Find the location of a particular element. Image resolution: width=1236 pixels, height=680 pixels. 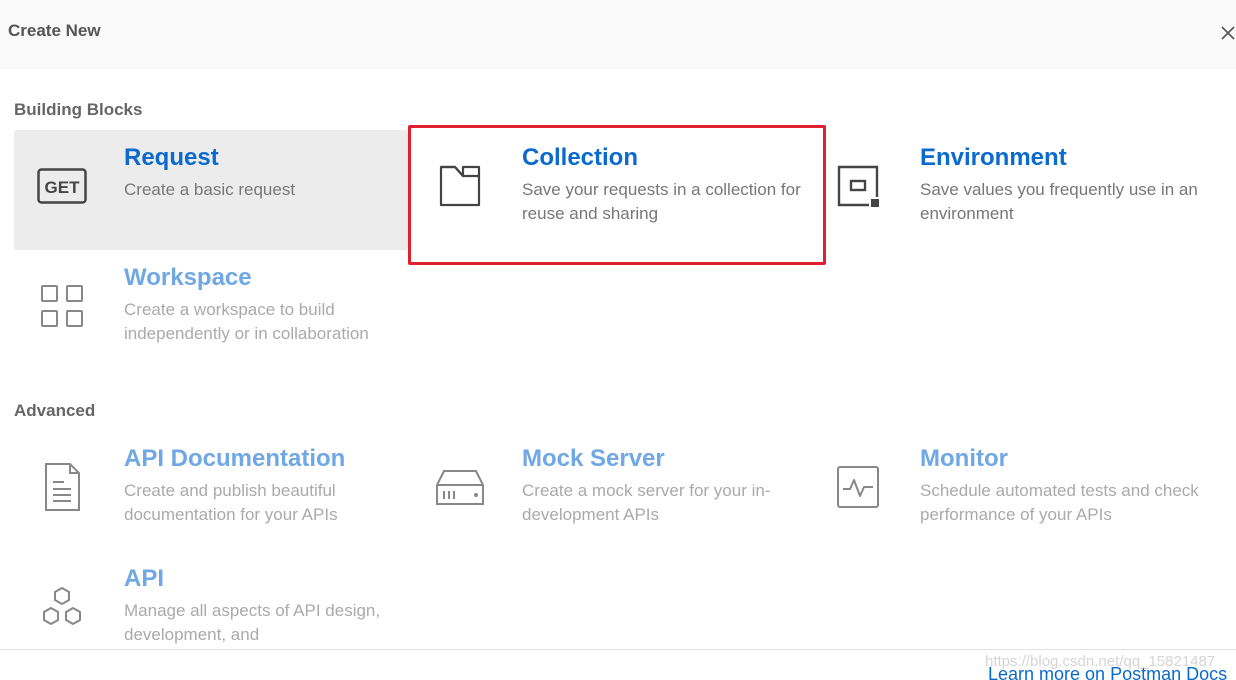

card-title: Request is located at coordinates (171, 157).